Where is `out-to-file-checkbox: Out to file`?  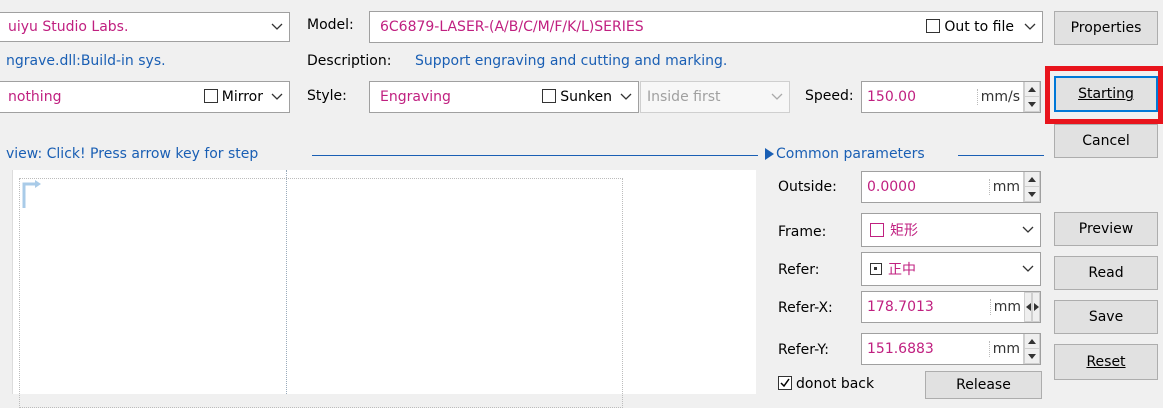 out-to-file-checkbox: Out to file is located at coordinates (970, 27).